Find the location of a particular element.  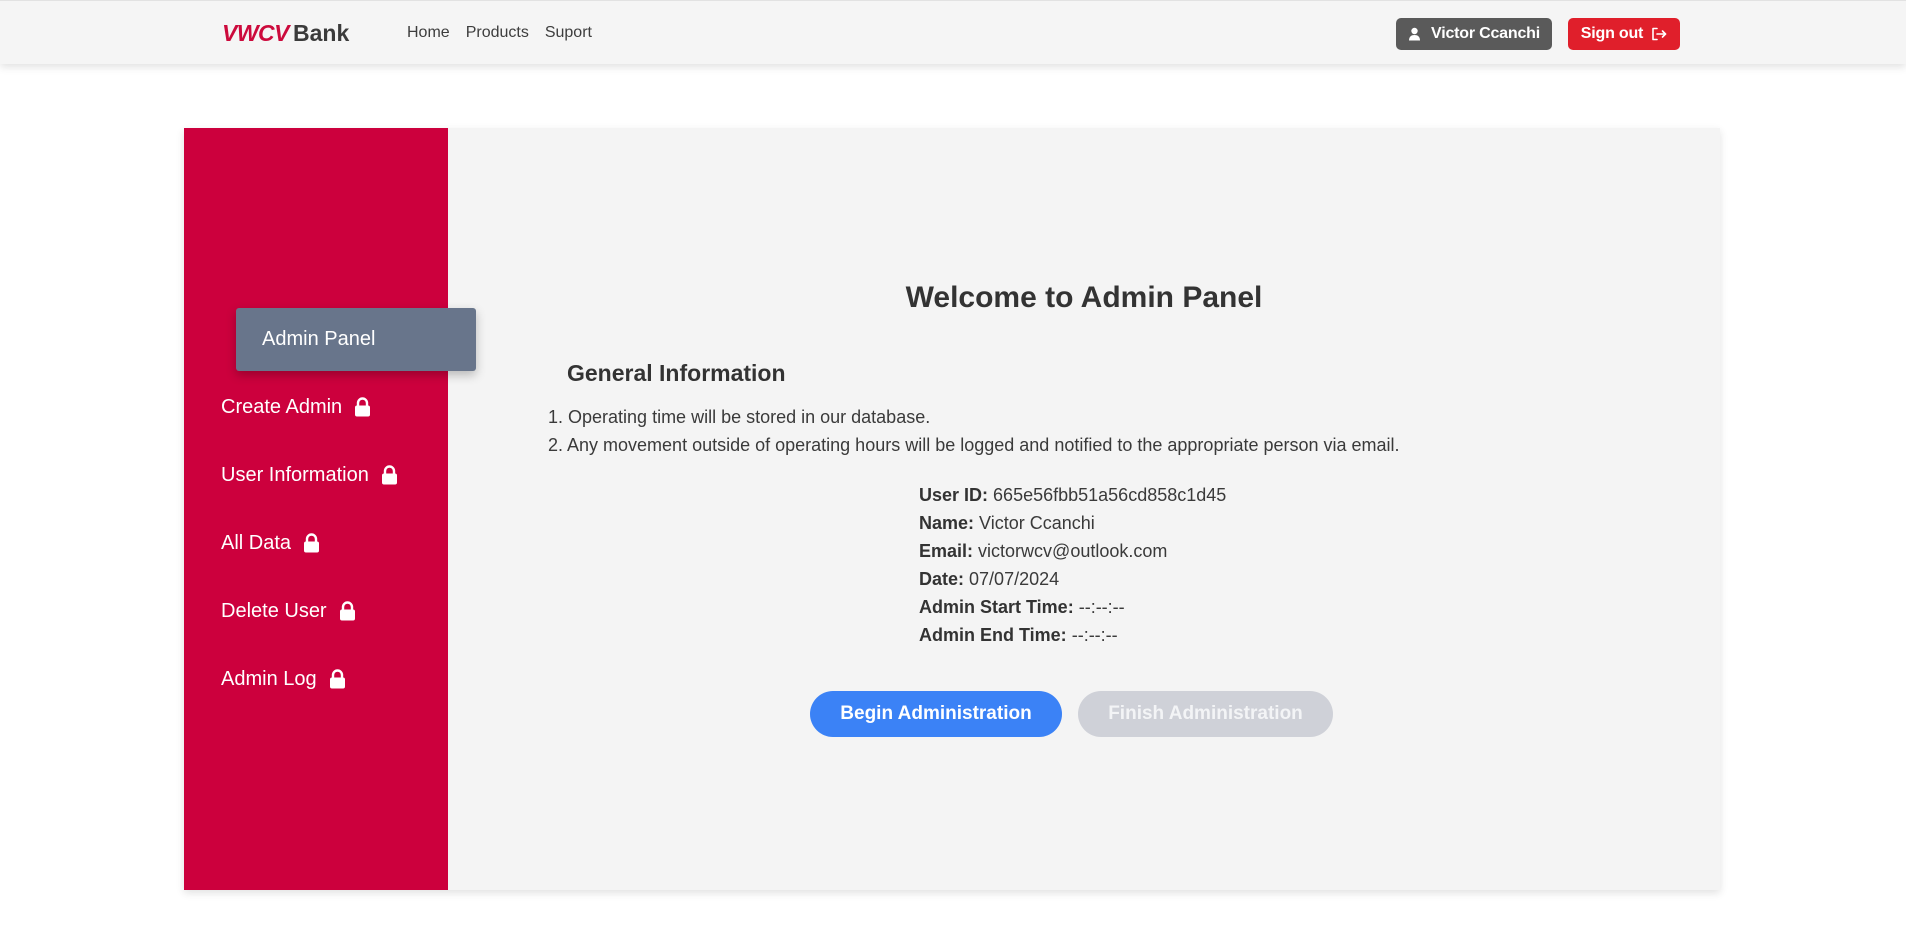

detail-row-admin-start-time: Admin Start Time: --:--:-- is located at coordinates (1072, 607).